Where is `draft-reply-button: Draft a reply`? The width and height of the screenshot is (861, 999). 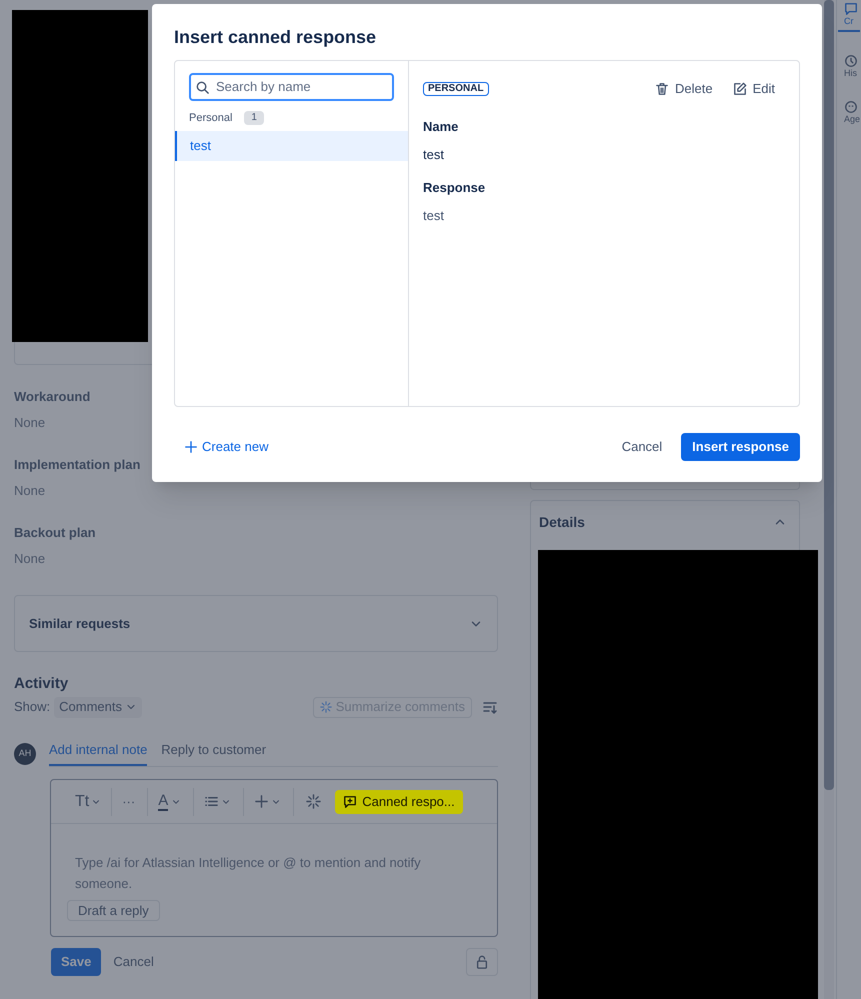
draft-reply-button: Draft a reply is located at coordinates (113, 910).